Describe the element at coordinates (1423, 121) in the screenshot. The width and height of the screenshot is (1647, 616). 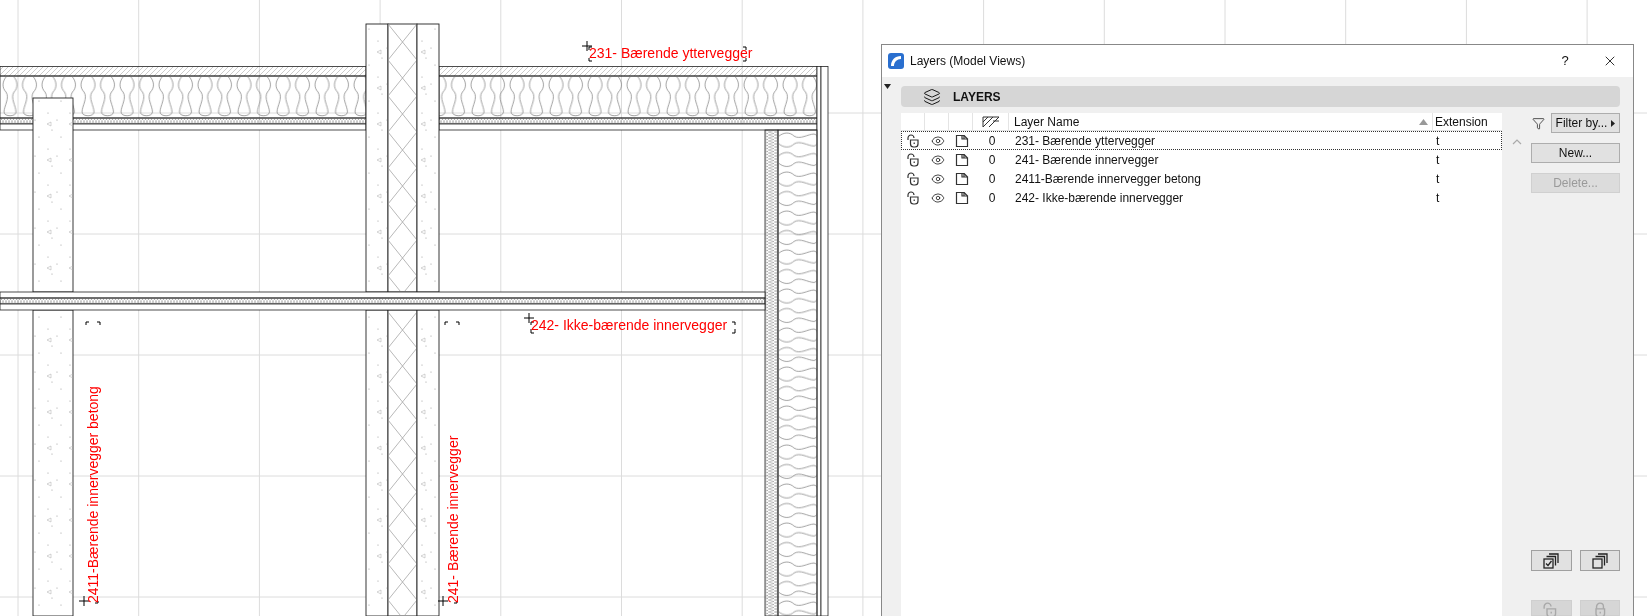
I see `sort-arrow-icon` at that location.